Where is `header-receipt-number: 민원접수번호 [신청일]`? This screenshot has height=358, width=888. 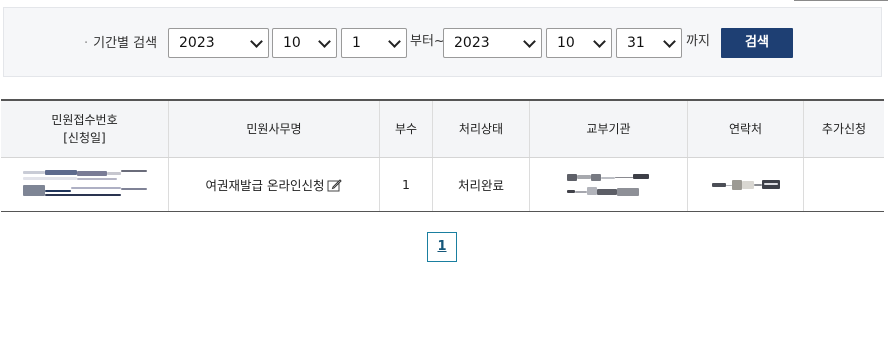 header-receipt-number: 민원접수번호 [신청일] is located at coordinates (85, 129).